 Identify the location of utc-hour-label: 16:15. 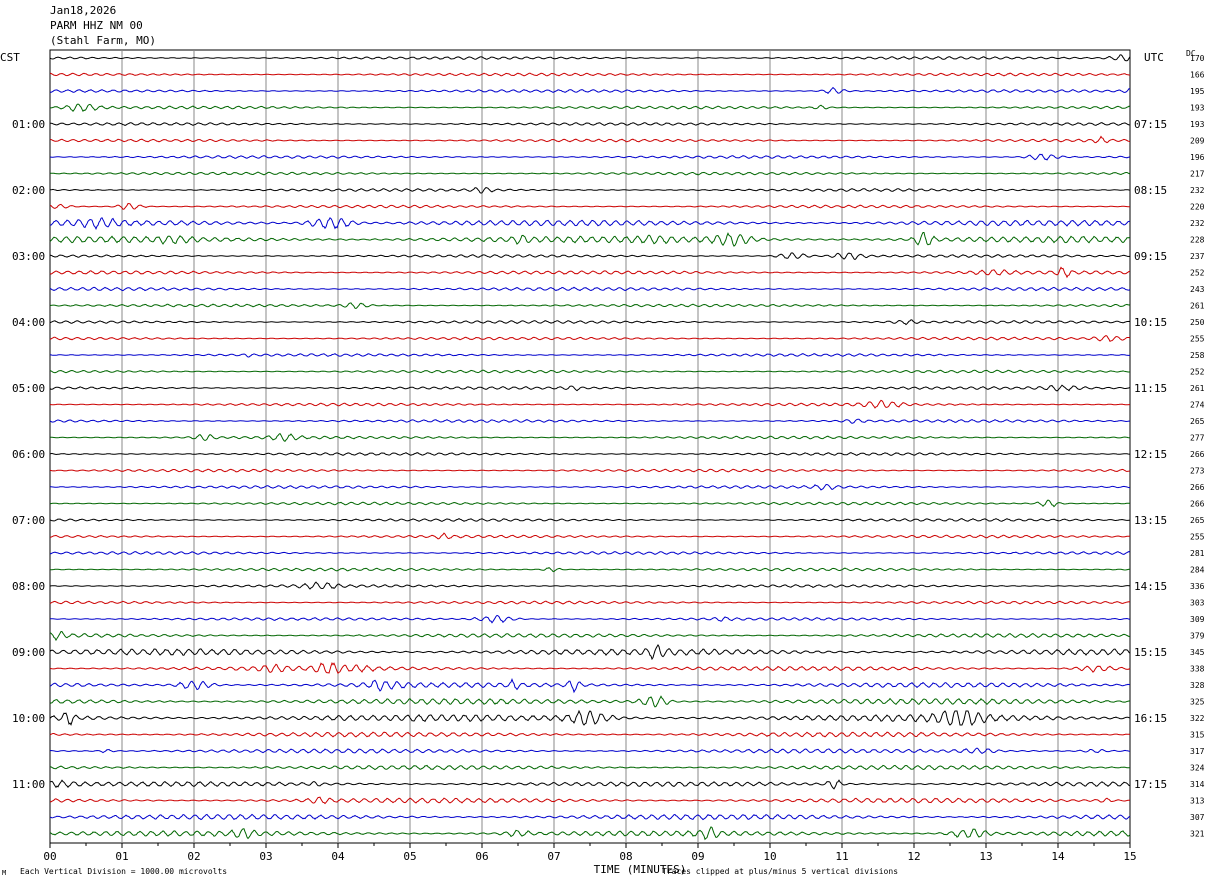
(1150, 718).